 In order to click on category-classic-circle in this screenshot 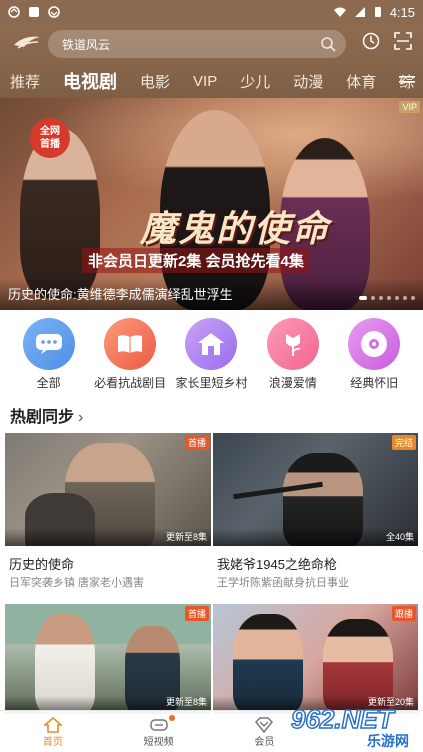, I will do `click(374, 344)`.